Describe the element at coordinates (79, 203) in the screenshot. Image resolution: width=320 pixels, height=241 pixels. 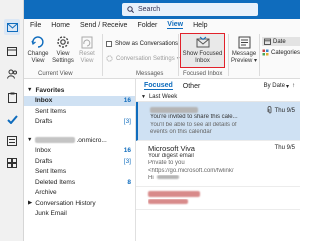
I see `folder-conversation-history: ▶ Conversation History` at that location.